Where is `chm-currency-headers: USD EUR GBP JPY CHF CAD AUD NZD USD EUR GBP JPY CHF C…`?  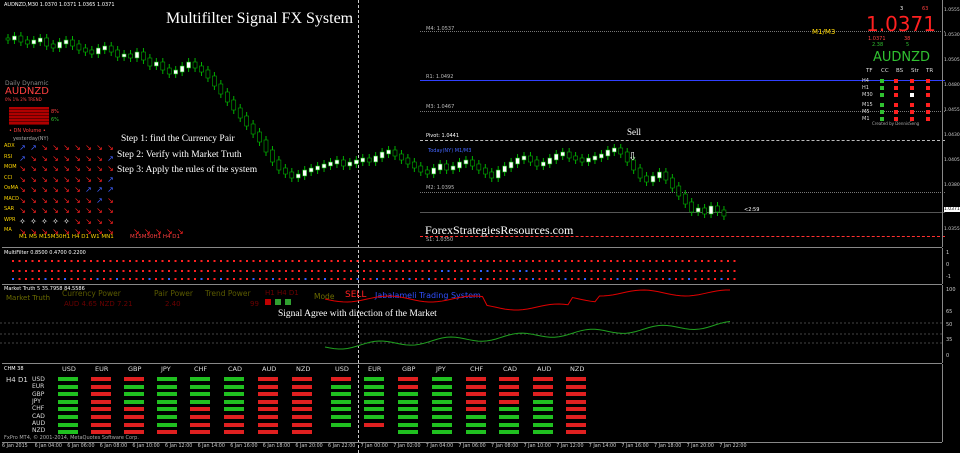 chm-currency-headers: USD EUR GBP JPY CHF CAD AUD NZD USD EUR GBP JPY CHF C… is located at coordinates (471, 370).